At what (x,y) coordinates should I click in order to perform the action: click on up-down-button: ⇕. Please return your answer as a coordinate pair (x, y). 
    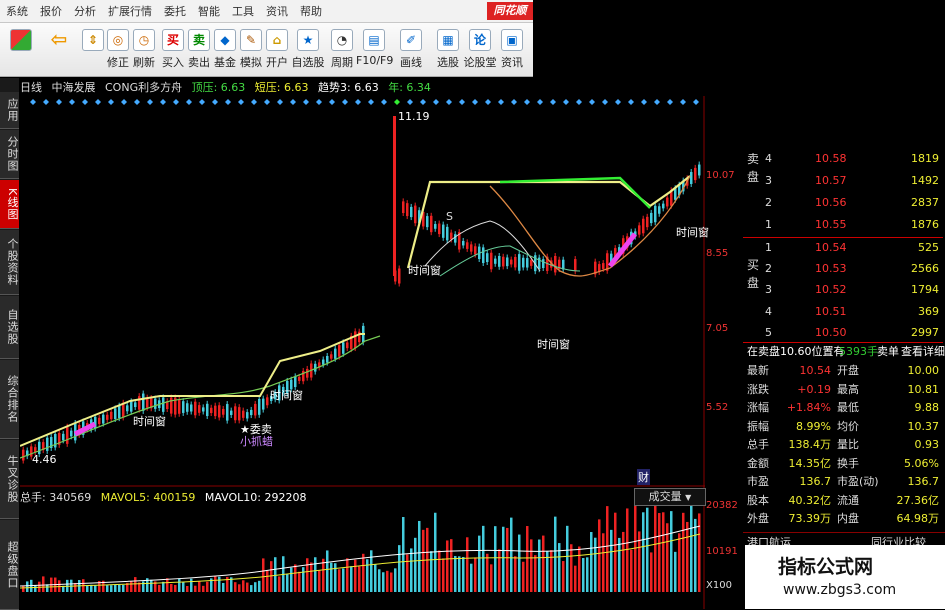
    Looking at the image, I should click on (93, 40).